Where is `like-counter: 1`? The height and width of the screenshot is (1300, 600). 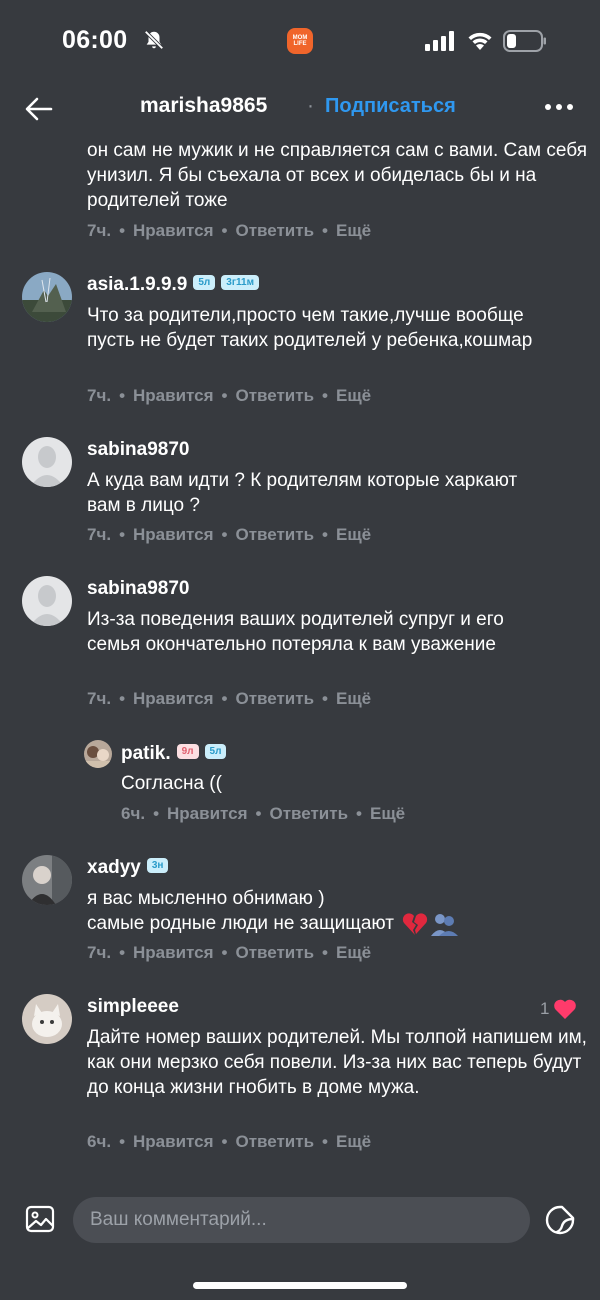
like-counter: 1 is located at coordinates (558, 1009).